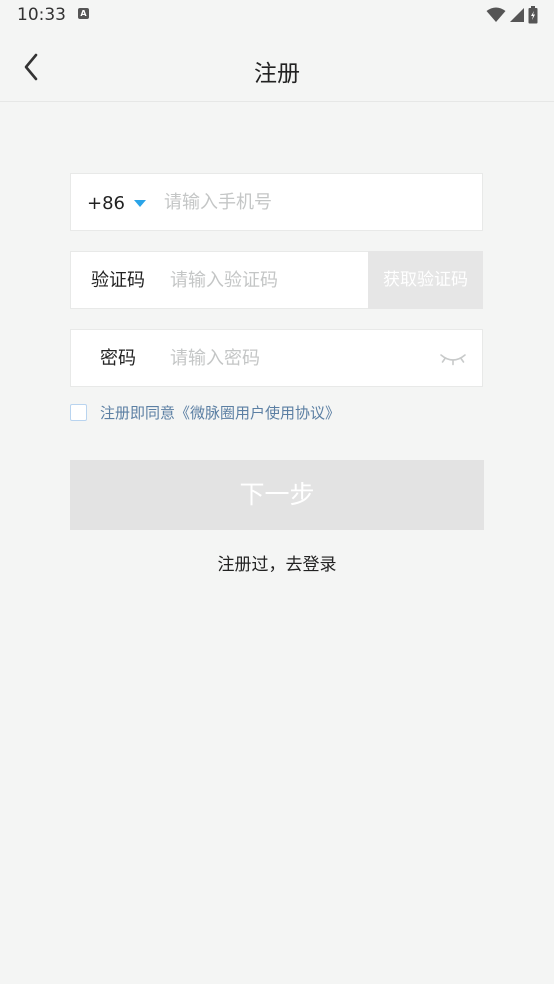 Image resolution: width=554 pixels, height=984 pixels. What do you see at coordinates (496, 14) in the screenshot?
I see `wifi-icon` at bounding box center [496, 14].